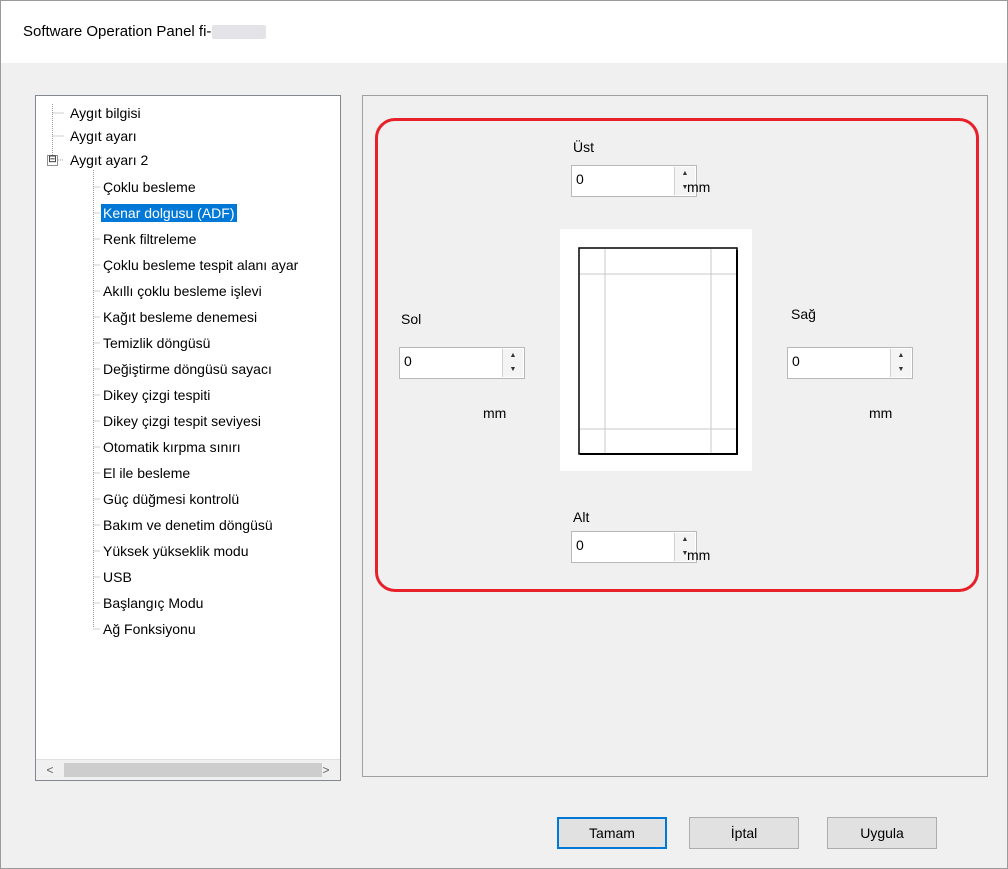 Image resolution: width=1008 pixels, height=869 pixels. What do you see at coordinates (193, 770) in the screenshot?
I see `scrollbar-thumb` at bounding box center [193, 770].